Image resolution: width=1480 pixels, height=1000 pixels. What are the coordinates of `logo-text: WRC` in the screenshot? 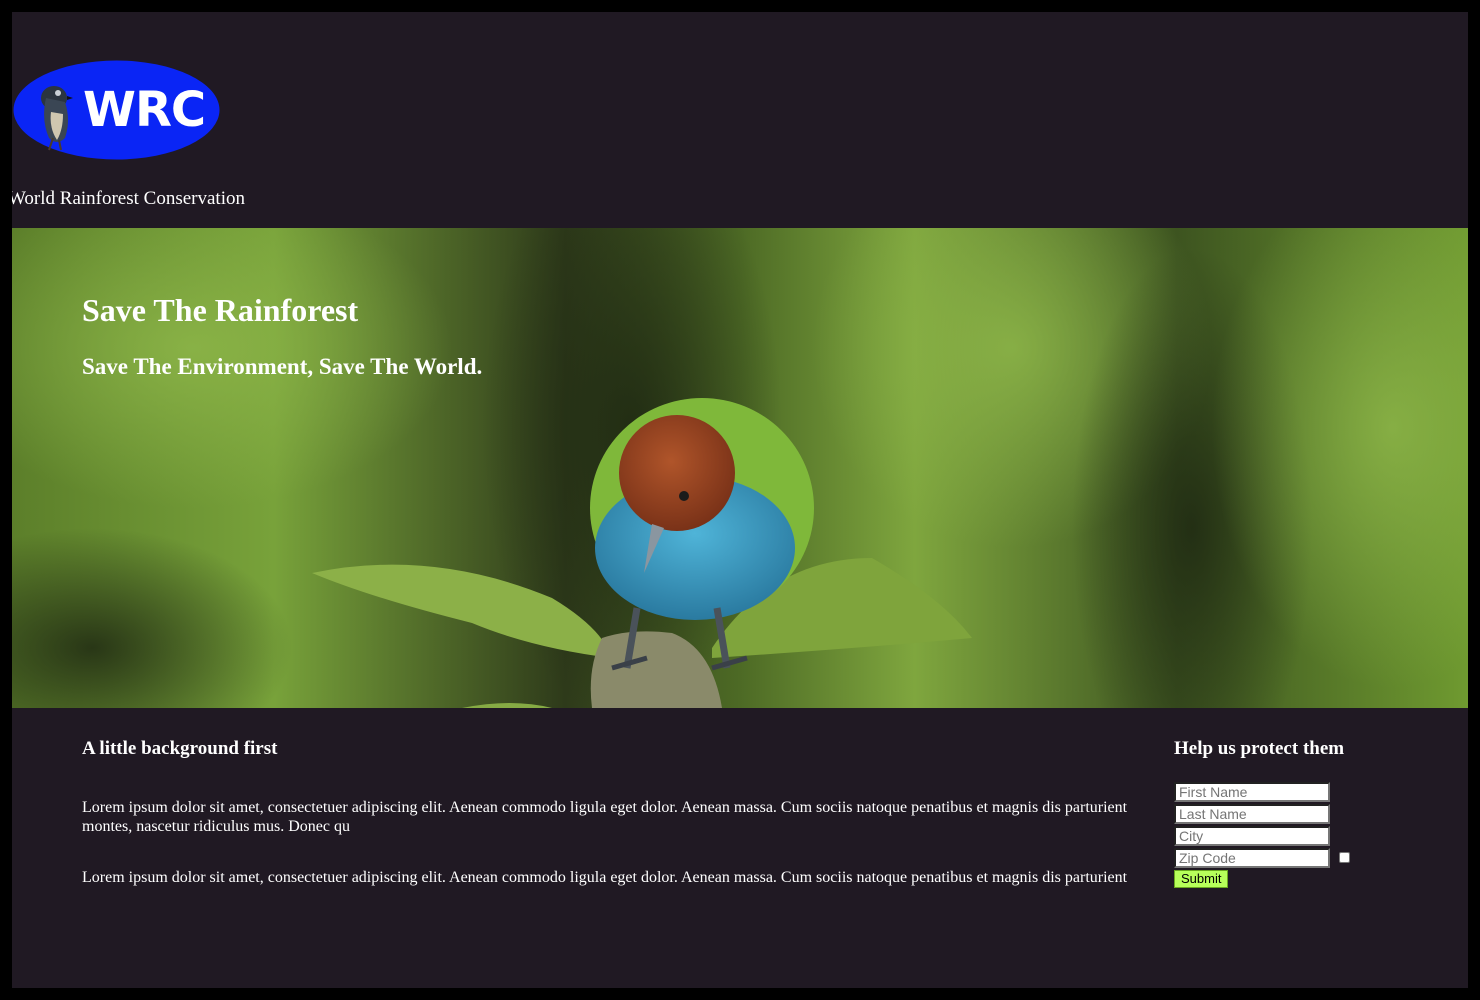 It's located at (144, 110).